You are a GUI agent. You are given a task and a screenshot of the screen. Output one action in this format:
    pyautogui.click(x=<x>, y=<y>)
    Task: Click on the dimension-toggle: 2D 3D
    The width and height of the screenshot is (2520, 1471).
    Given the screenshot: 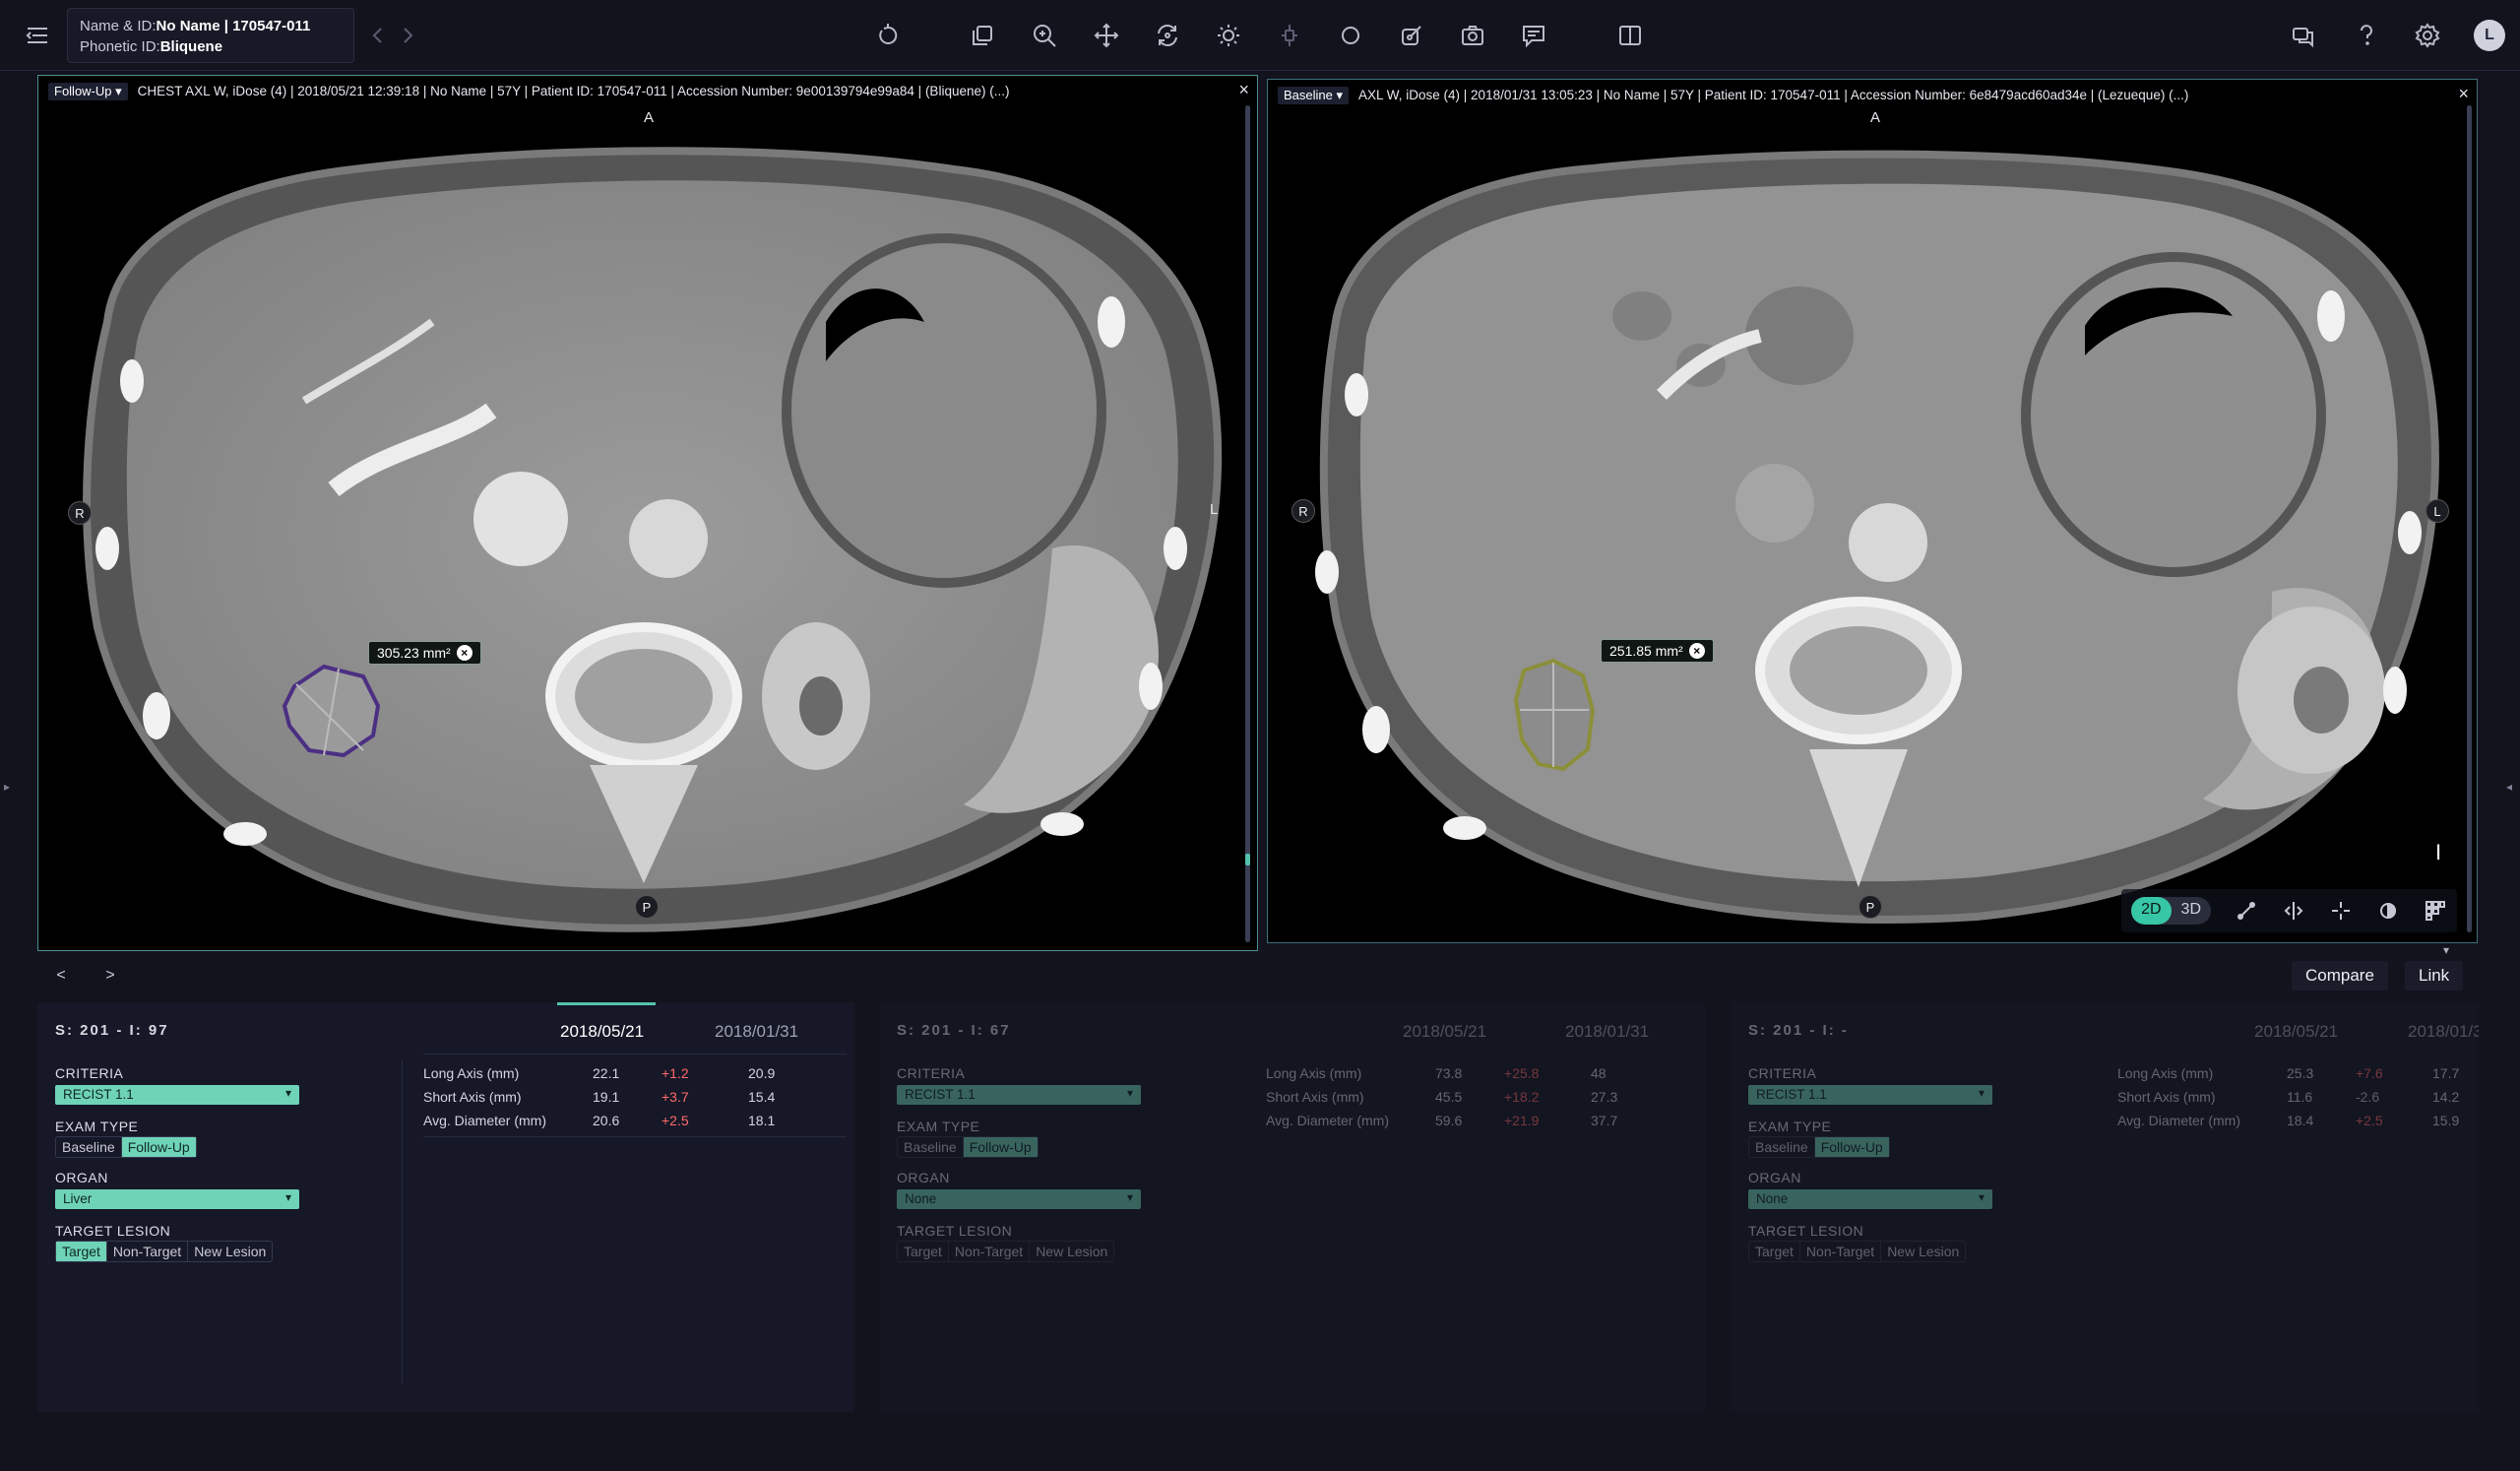 What is the action you would take?
    pyautogui.click(x=2171, y=911)
    